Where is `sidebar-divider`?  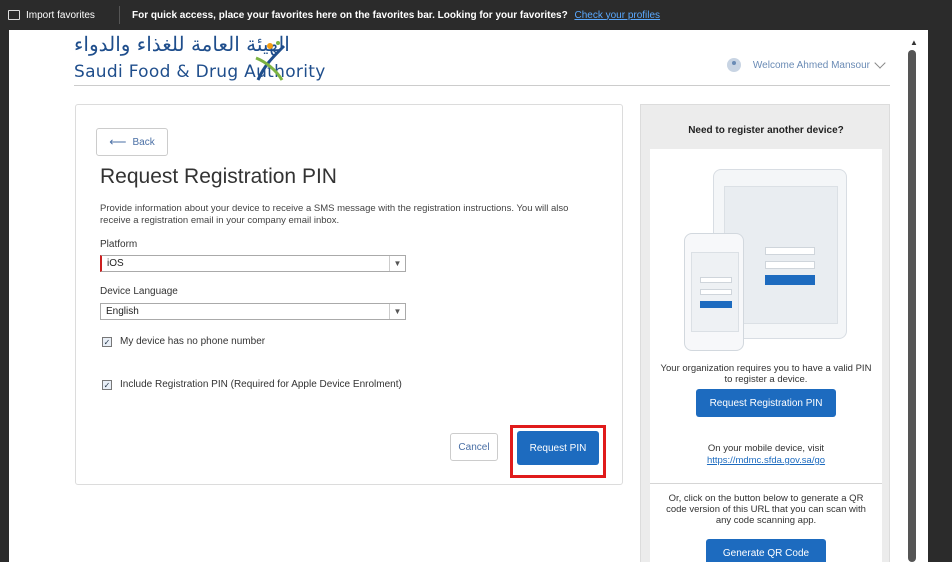
sidebar-divider is located at coordinates (766, 483).